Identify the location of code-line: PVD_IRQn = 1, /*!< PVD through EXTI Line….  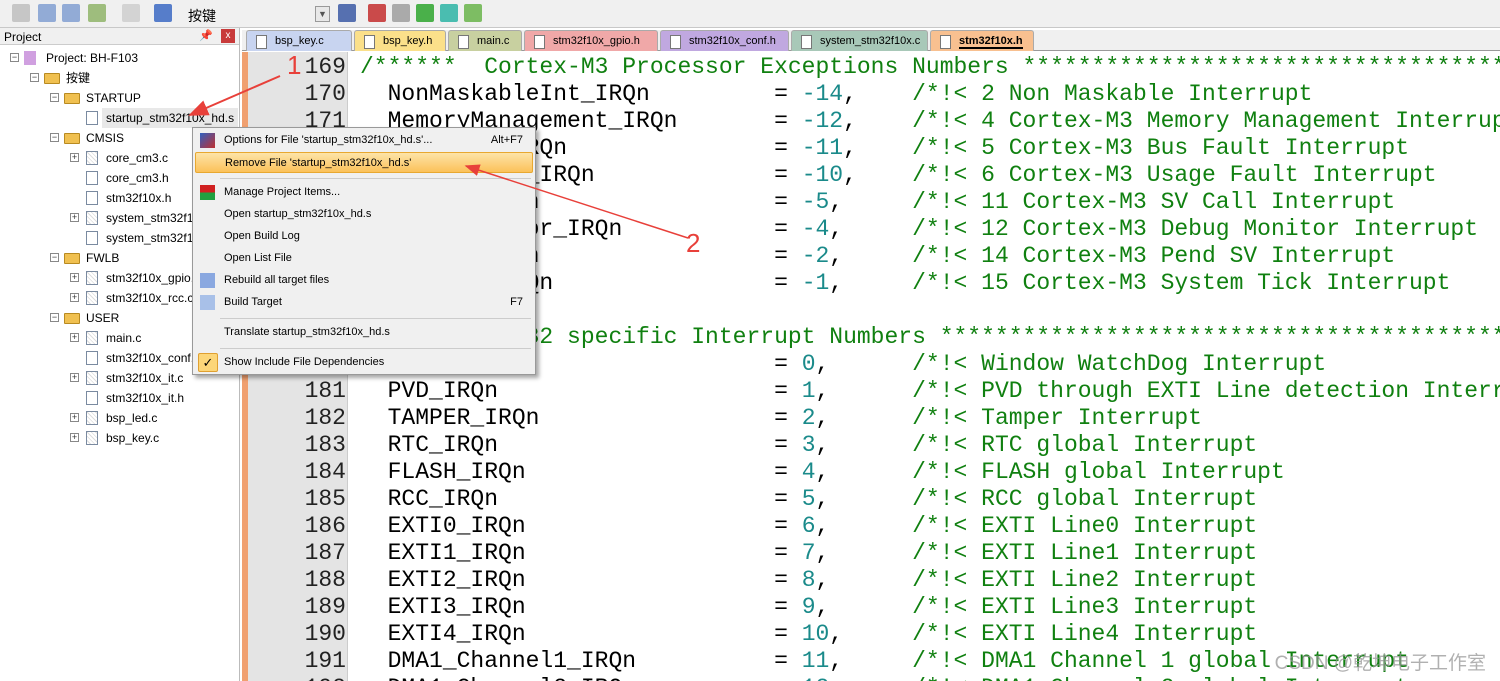
(930, 391).